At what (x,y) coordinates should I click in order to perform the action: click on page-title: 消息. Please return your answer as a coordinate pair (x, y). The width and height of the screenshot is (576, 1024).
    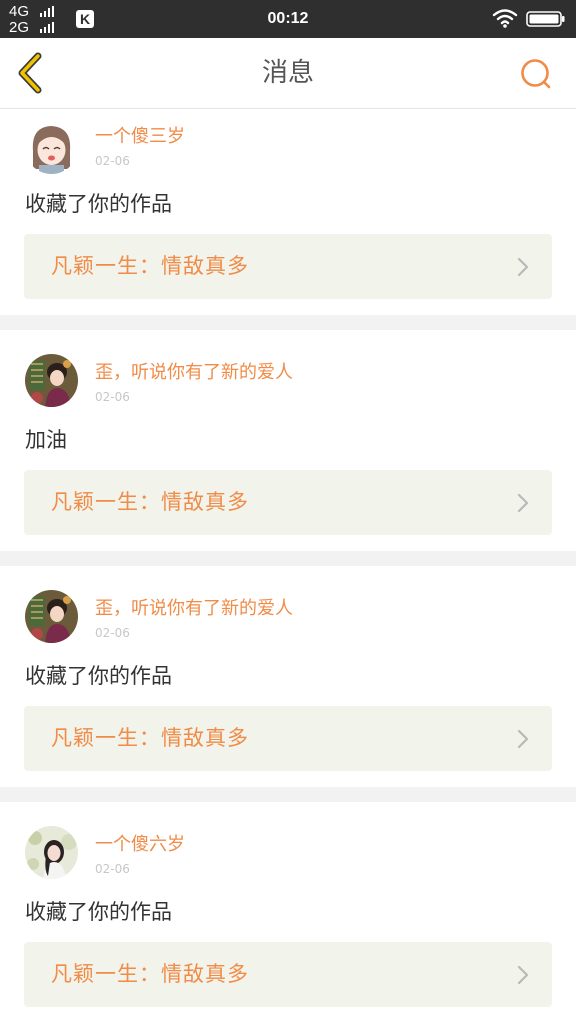
    Looking at the image, I should click on (287, 73).